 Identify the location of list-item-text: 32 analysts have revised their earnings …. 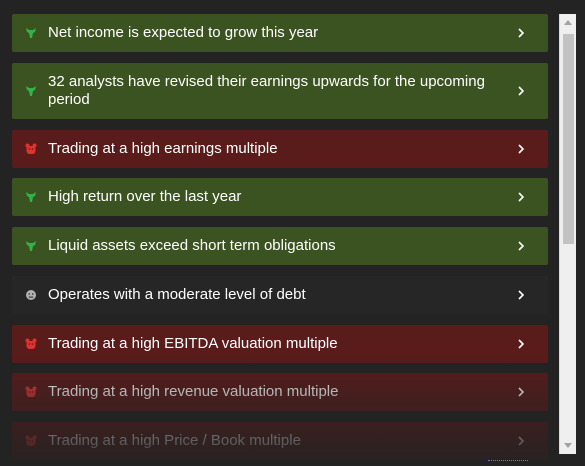
(266, 90).